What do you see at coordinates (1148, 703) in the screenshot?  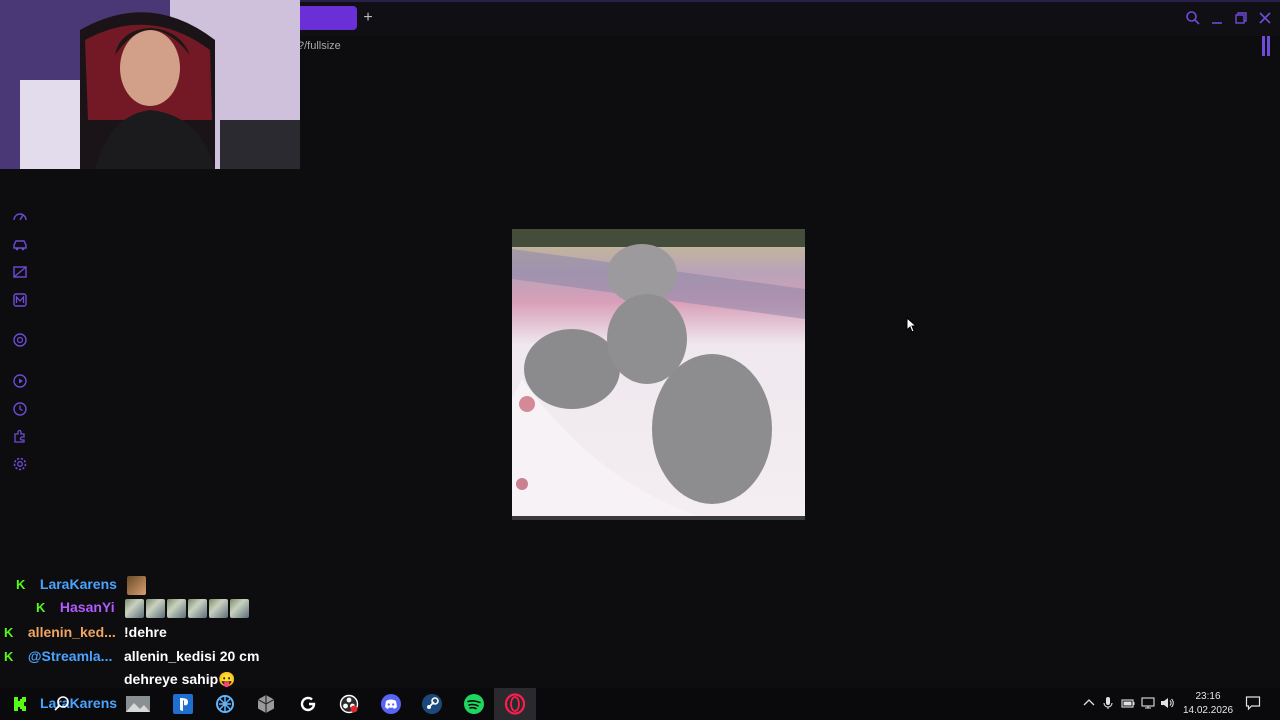 I see `network-icon` at bounding box center [1148, 703].